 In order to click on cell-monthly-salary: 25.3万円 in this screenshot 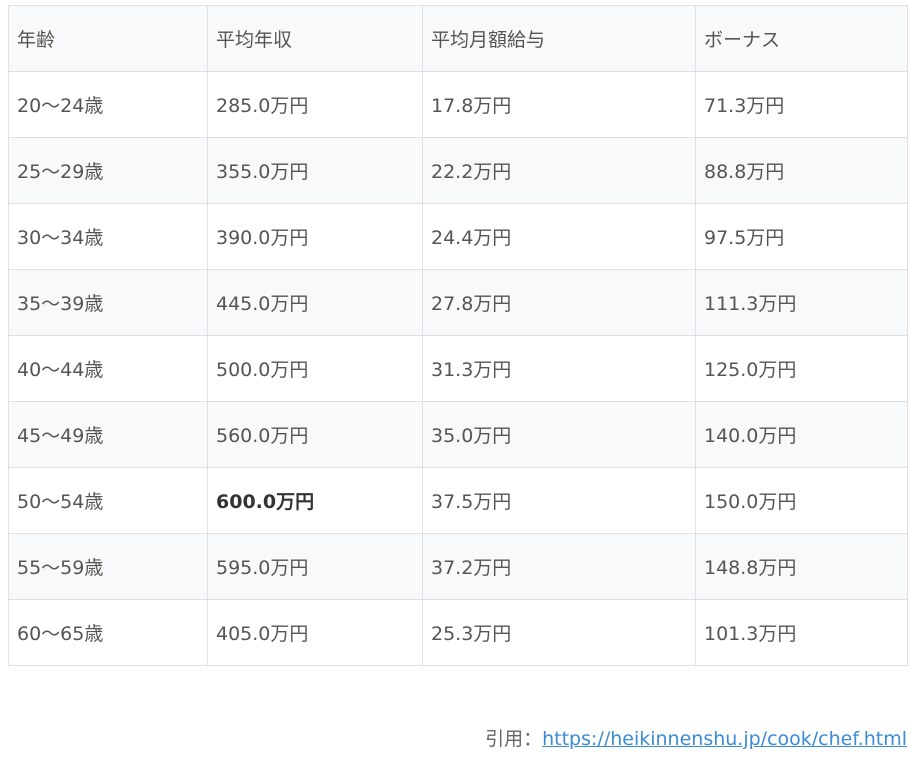, I will do `click(559, 632)`.